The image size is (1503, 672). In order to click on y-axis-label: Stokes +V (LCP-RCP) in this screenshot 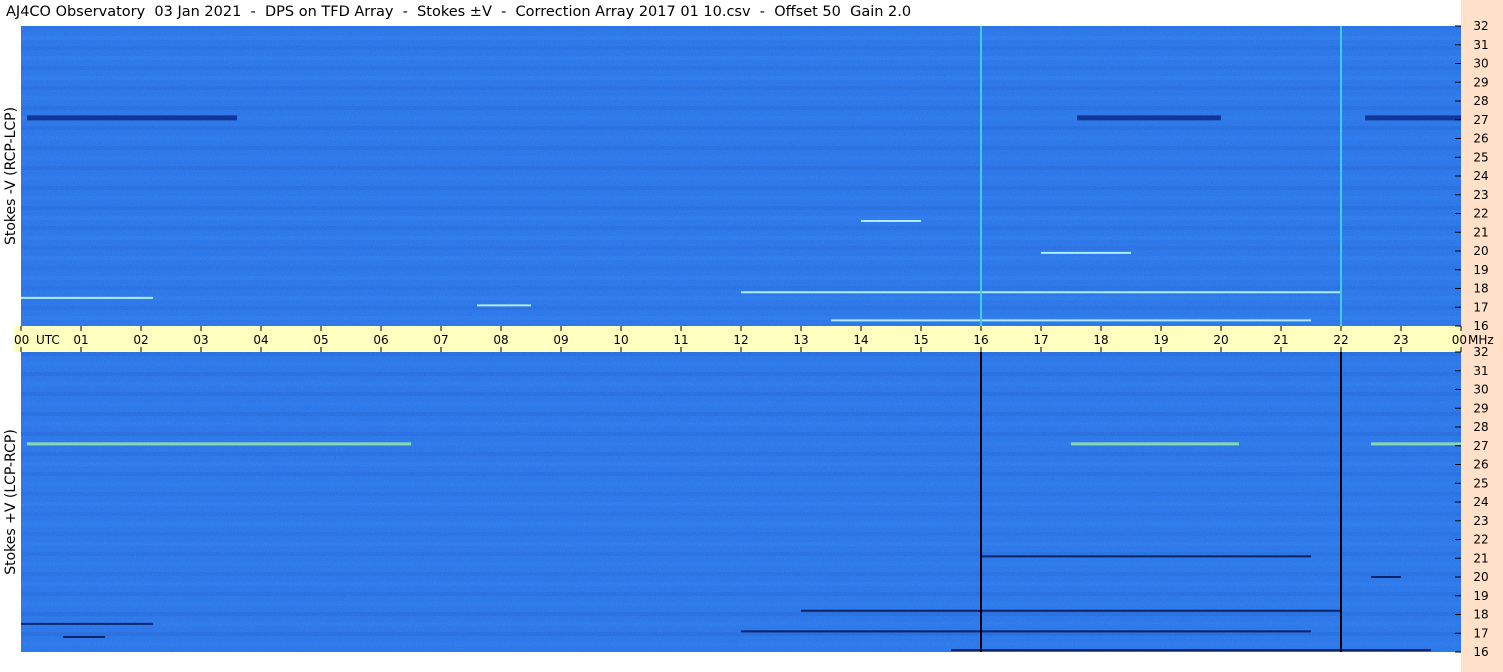, I will do `click(11, 502)`.